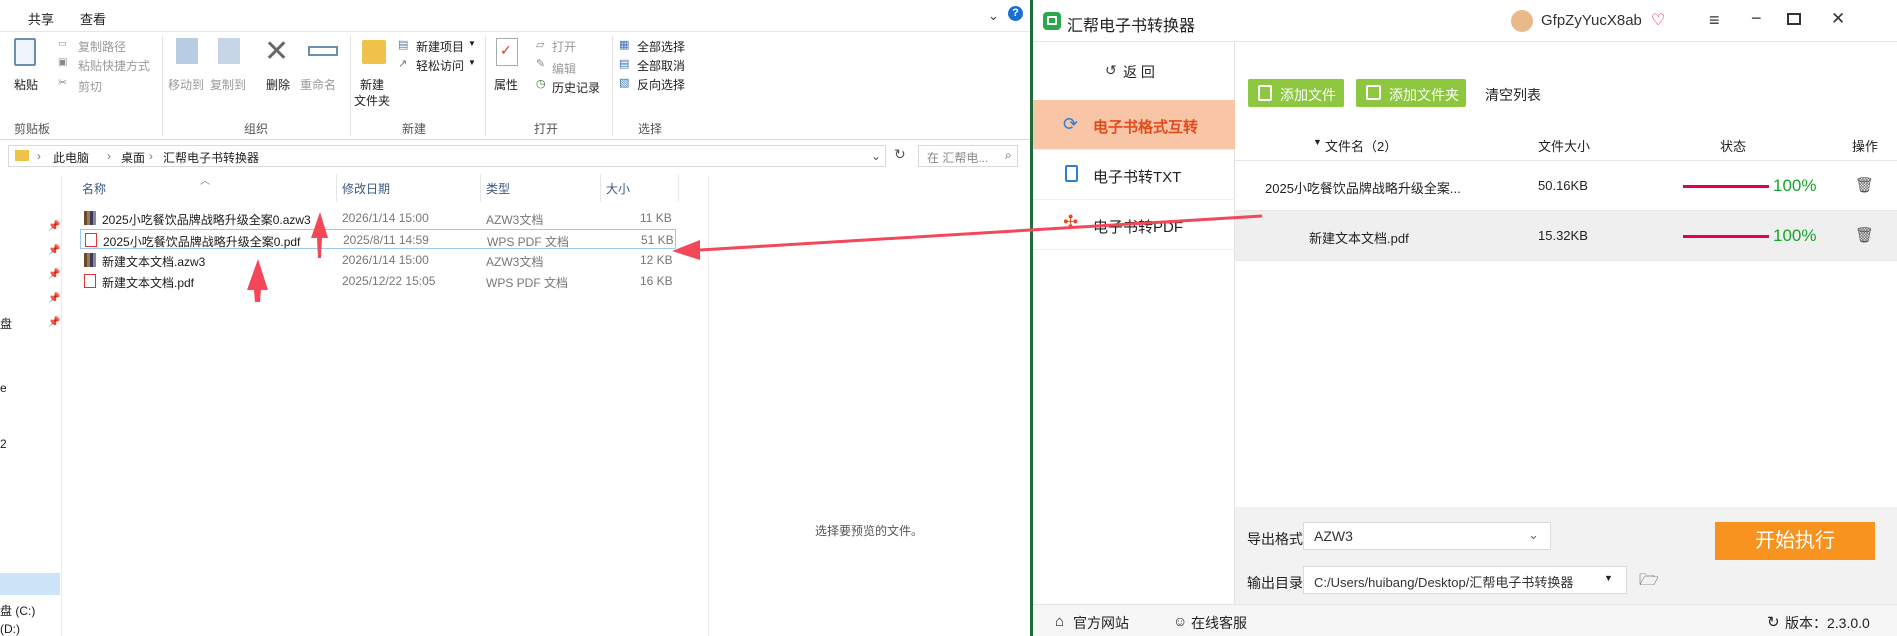 This screenshot has height=636, width=1897. What do you see at coordinates (228, 84) in the screenshot?
I see `copy-to-button: 复制到` at bounding box center [228, 84].